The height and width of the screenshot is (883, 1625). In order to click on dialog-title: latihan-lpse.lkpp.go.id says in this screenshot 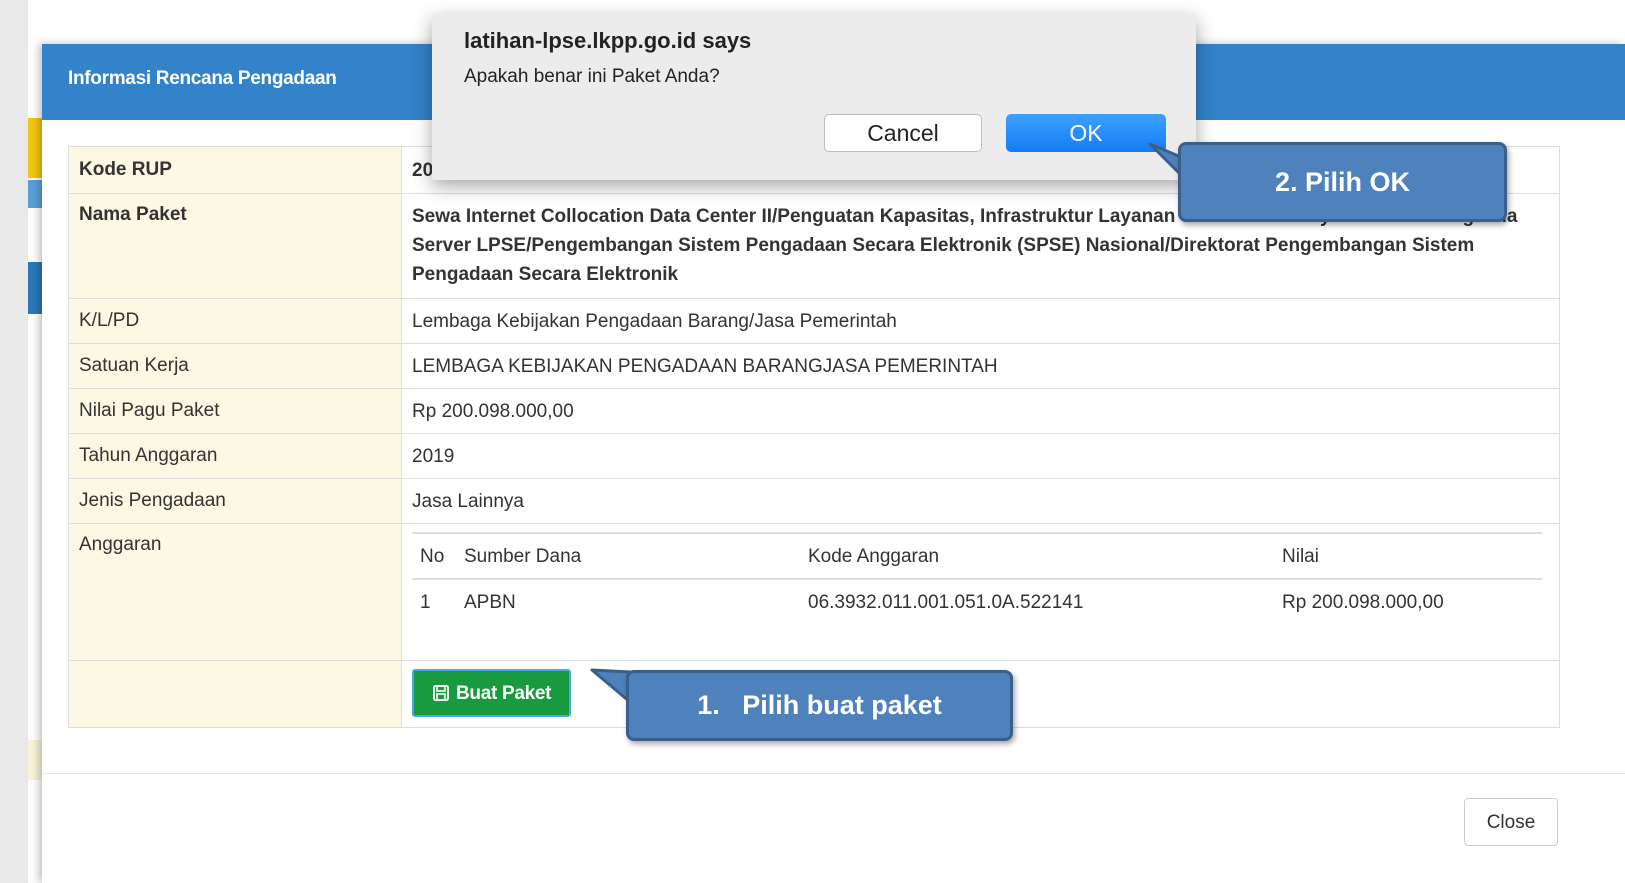, I will do `click(608, 40)`.